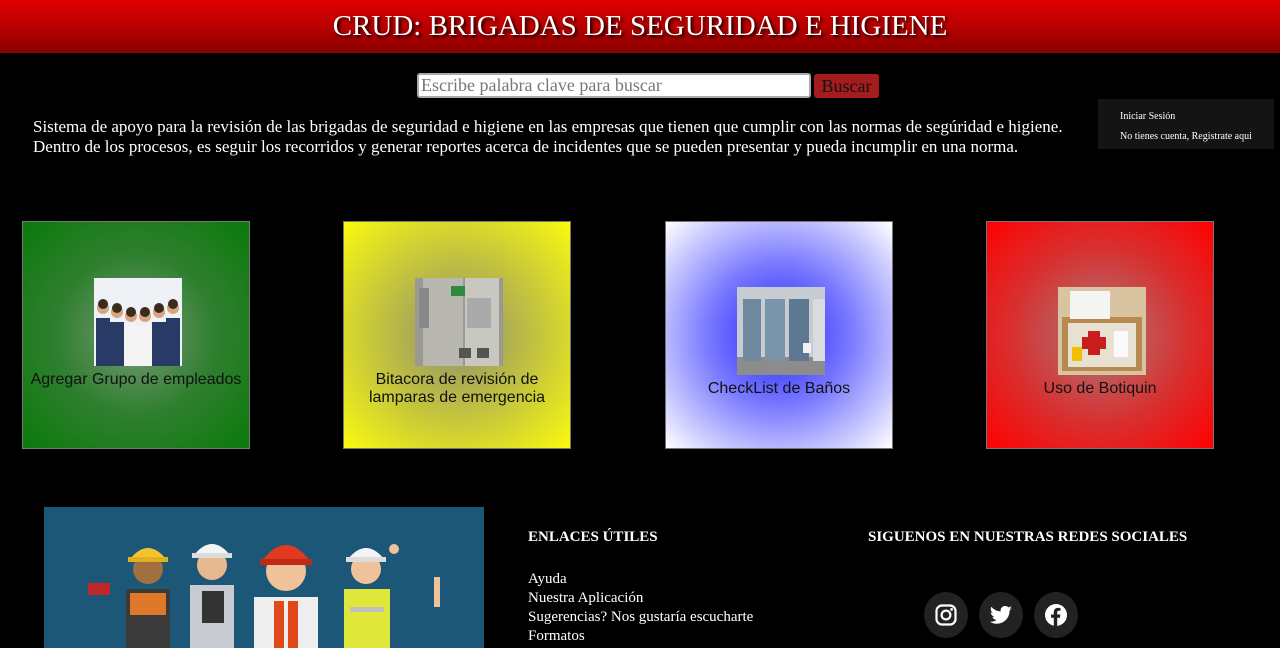 The image size is (1280, 648). I want to click on social-title: SIGUENOS EN NUESTRAS REDES SOCIALES, so click(1028, 537).